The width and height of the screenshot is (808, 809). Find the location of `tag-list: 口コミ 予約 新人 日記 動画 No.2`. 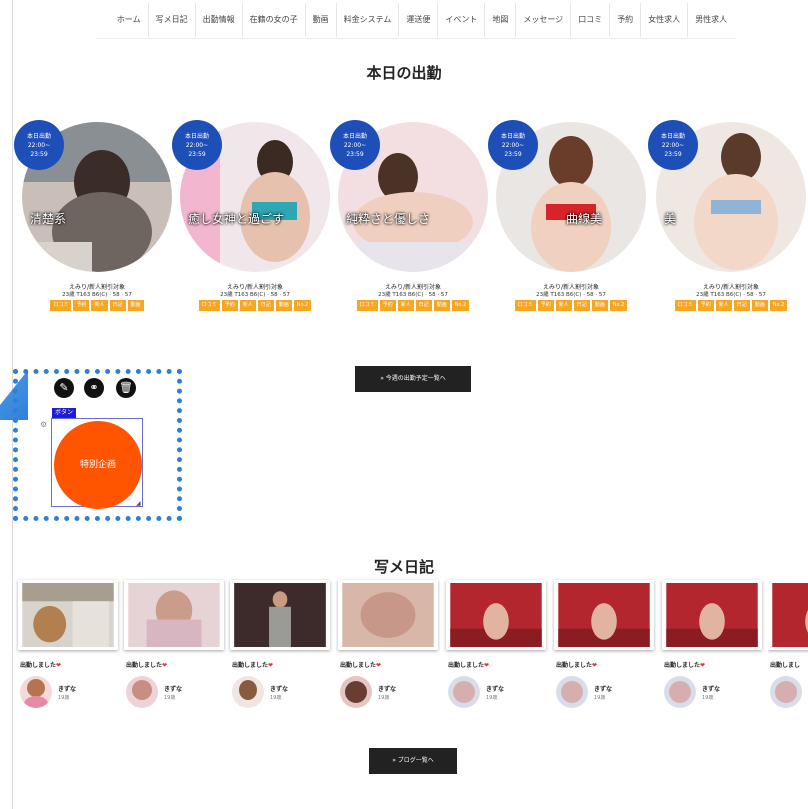

tag-list: 口コミ 予約 新人 日記 動画 No.2 is located at coordinates (571, 305).